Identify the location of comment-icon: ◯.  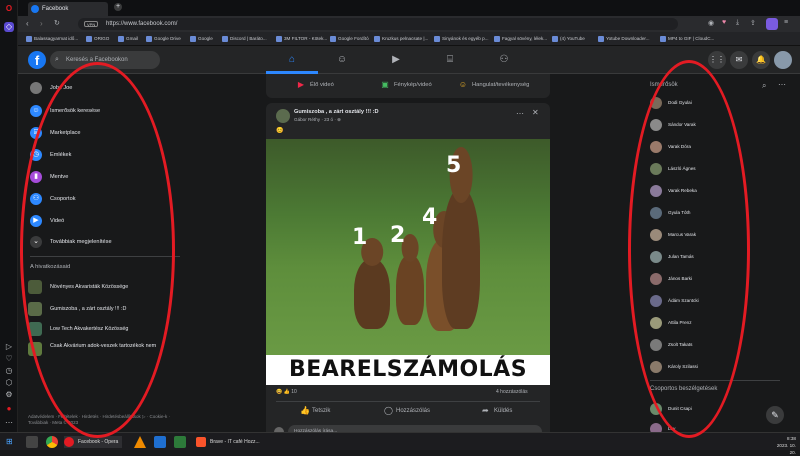
(388, 410).